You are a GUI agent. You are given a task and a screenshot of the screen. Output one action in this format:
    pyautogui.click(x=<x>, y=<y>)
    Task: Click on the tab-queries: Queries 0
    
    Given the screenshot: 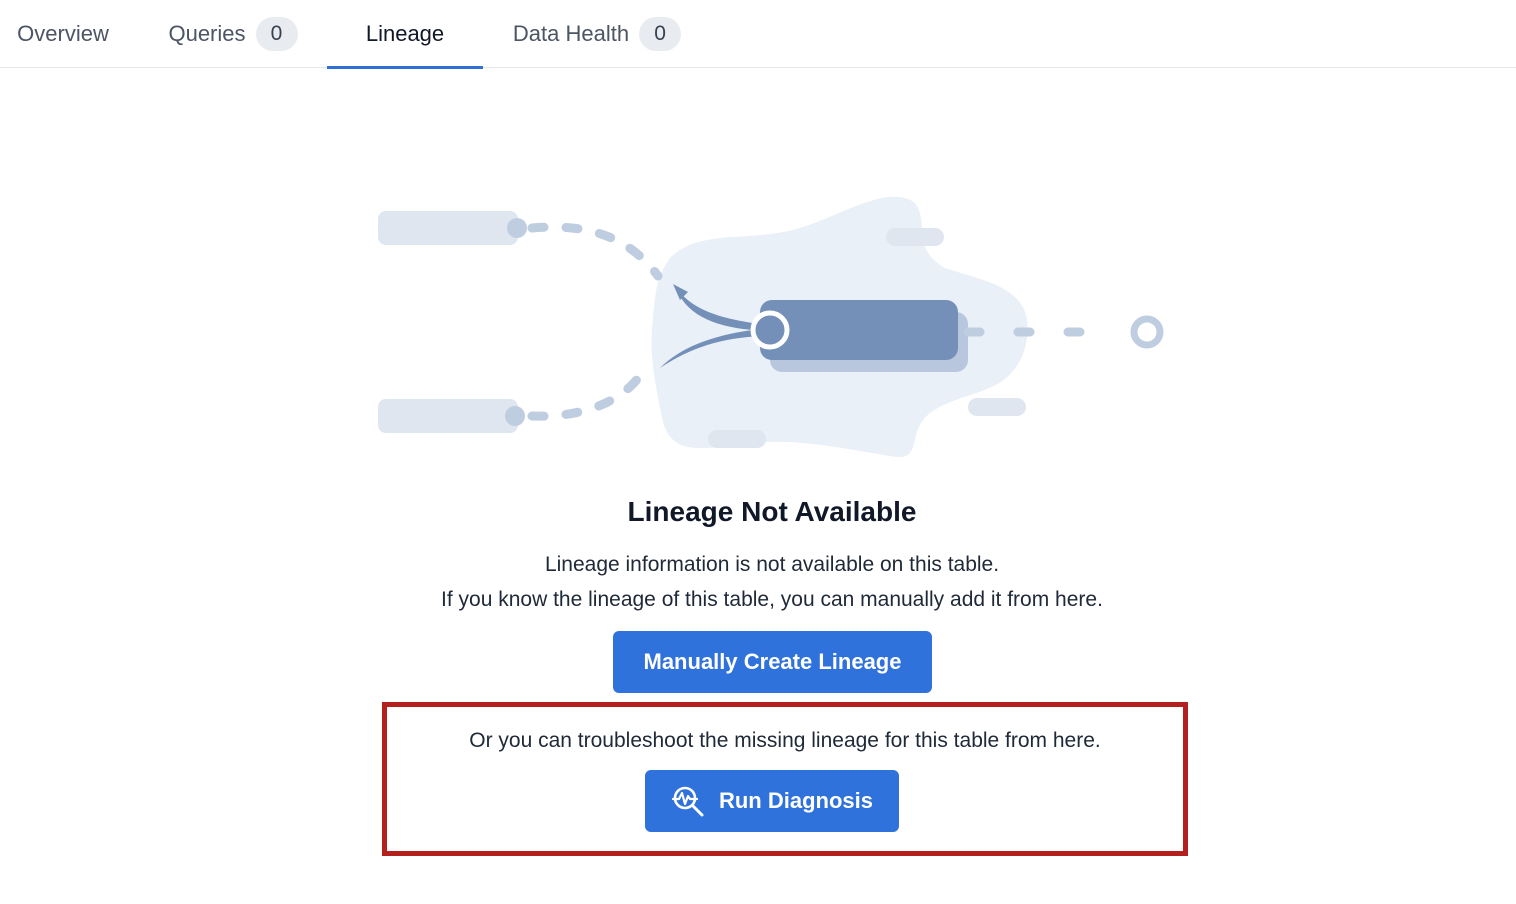 What is the action you would take?
    pyautogui.click(x=233, y=34)
    